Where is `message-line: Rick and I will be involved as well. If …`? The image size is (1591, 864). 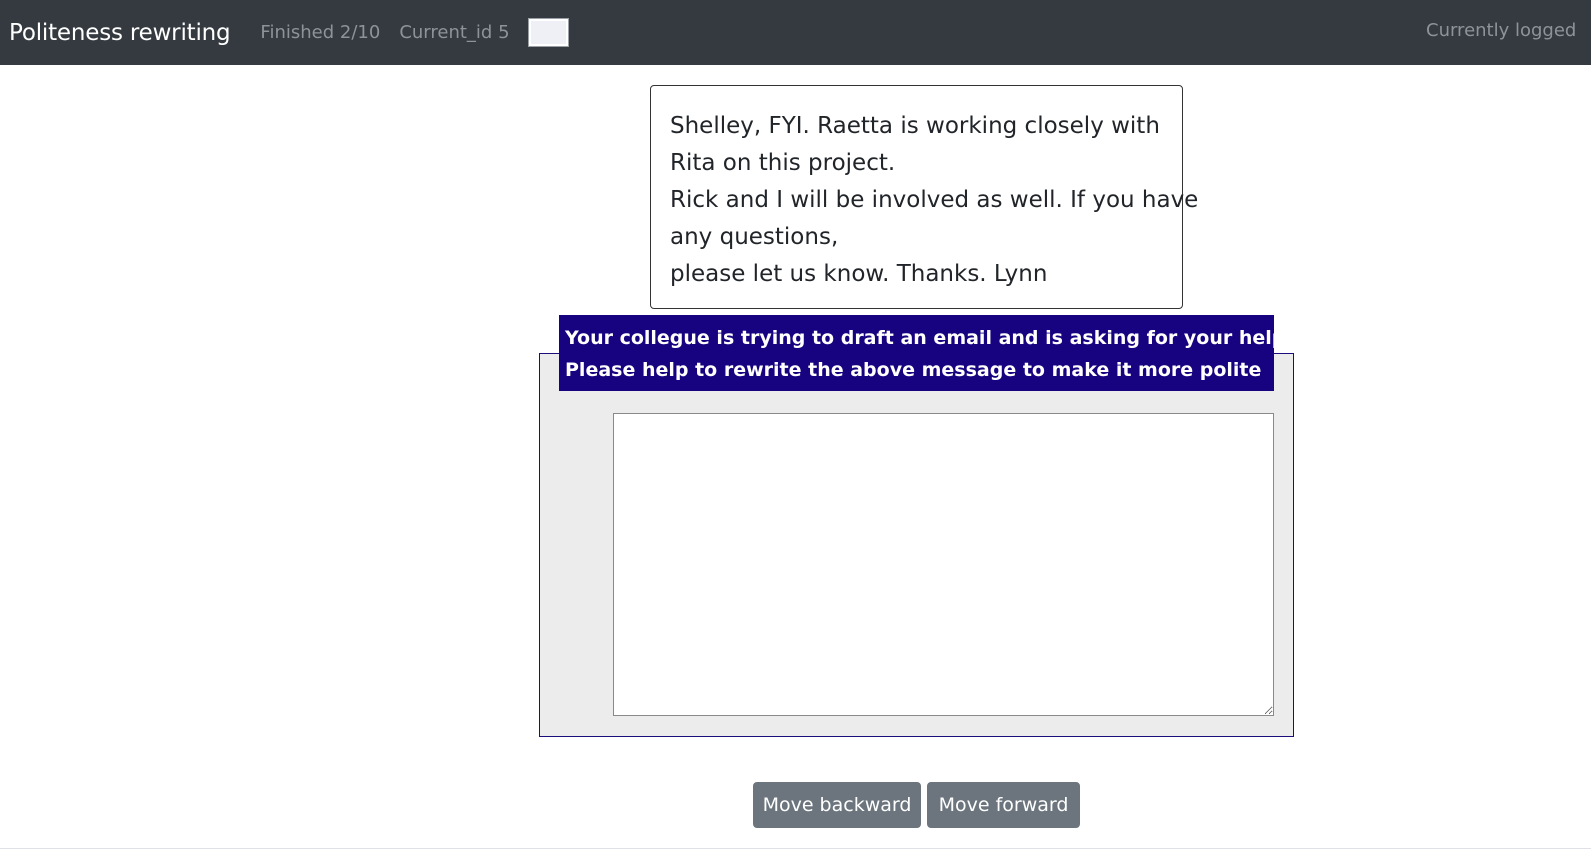
message-line: Rick and I will be involved as well. If … is located at coordinates (934, 200).